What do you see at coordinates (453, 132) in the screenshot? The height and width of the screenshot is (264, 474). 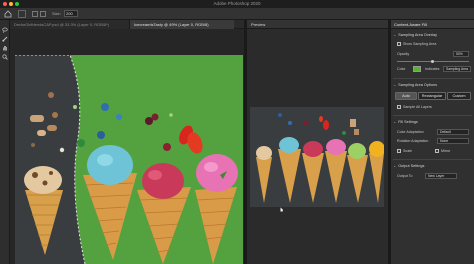 I see `color-adaptation-select: Default` at bounding box center [453, 132].